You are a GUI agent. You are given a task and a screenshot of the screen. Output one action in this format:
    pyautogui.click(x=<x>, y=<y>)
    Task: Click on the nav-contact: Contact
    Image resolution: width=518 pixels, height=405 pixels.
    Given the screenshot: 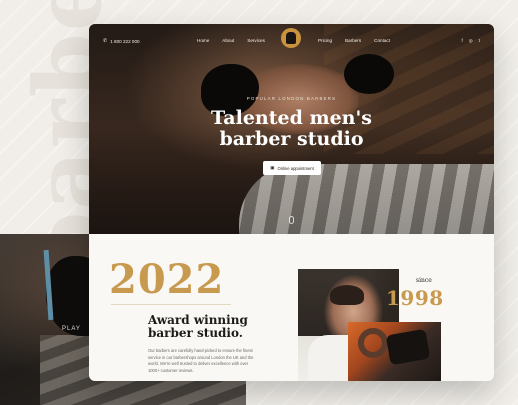 What is the action you would take?
    pyautogui.click(x=382, y=40)
    